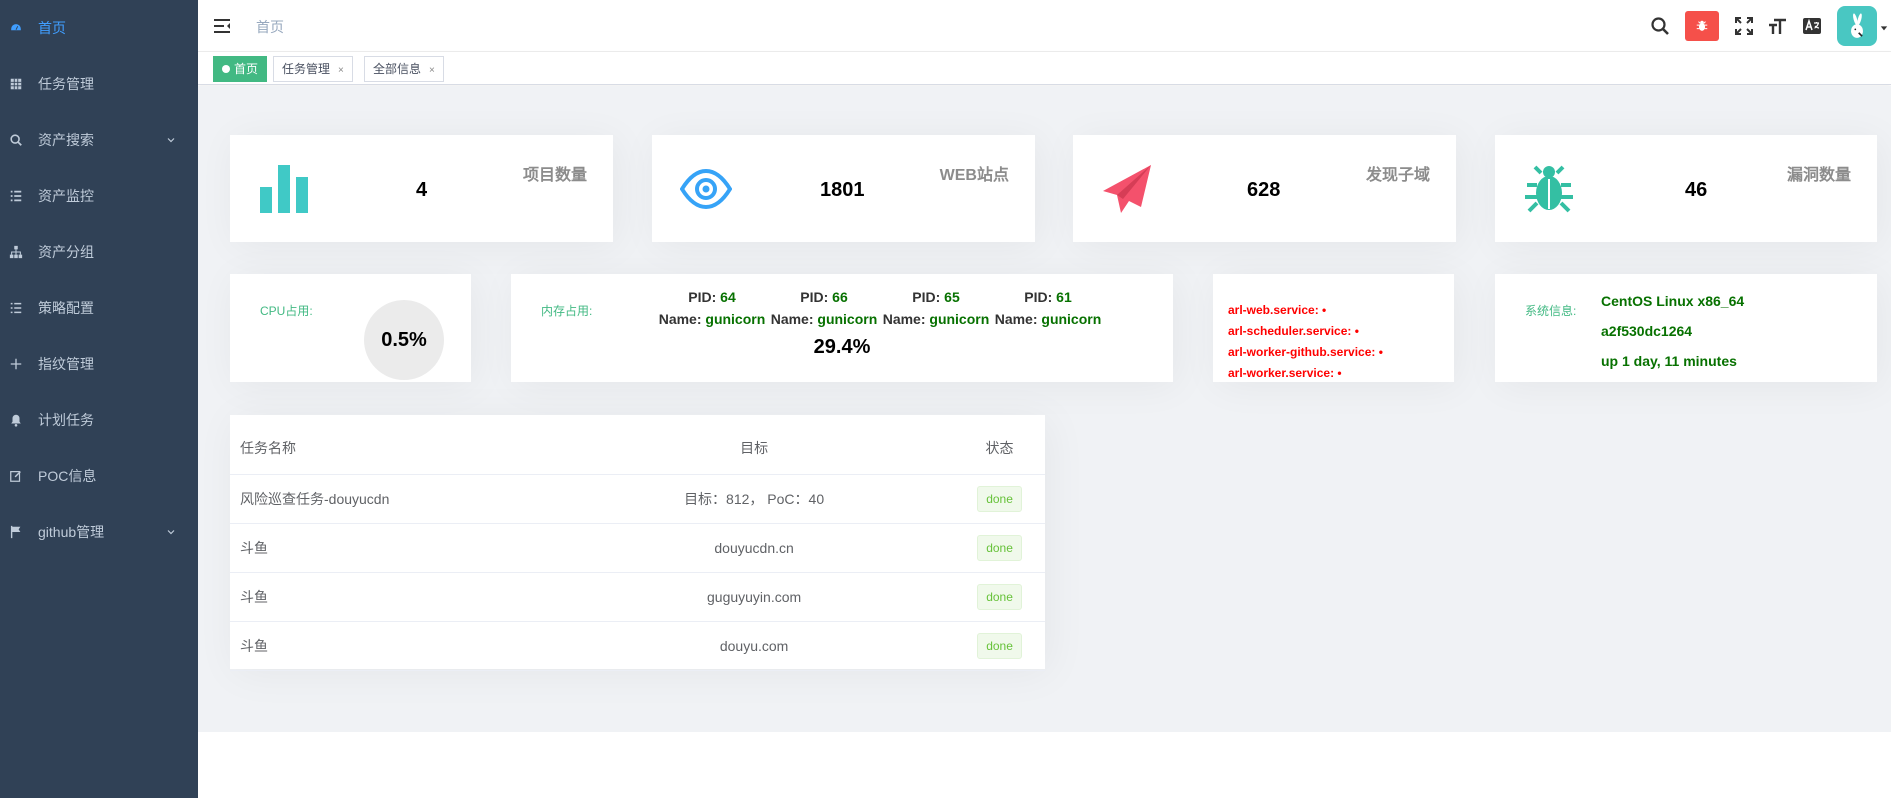 The image size is (1891, 798). What do you see at coordinates (99, 140) in the screenshot?
I see `sidebar-item-asset-search: 资产搜索` at bounding box center [99, 140].